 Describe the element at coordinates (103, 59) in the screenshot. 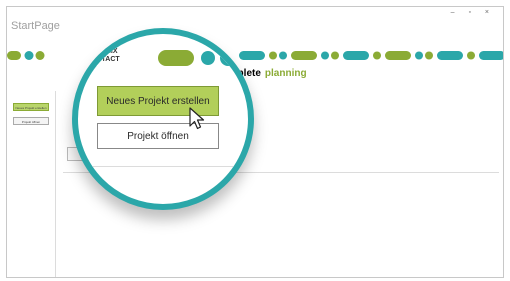

I see `logo-line2: CONTACT` at that location.